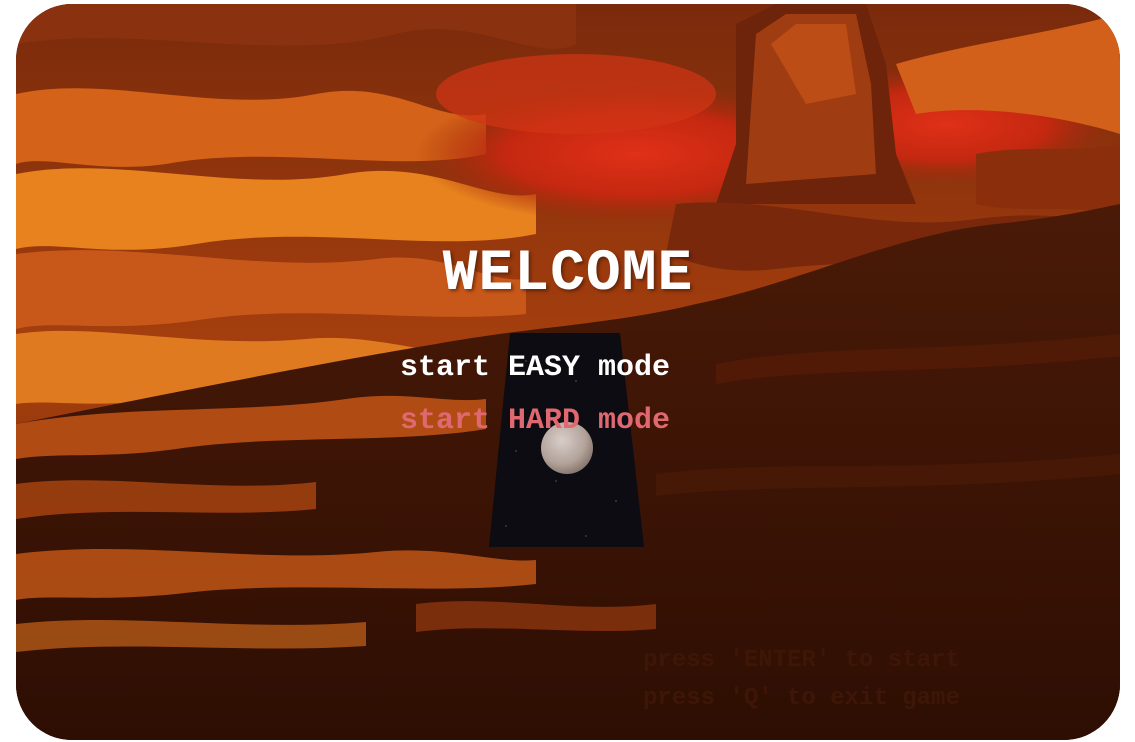 The image size is (1135, 742). What do you see at coordinates (535, 368) in the screenshot?
I see `start-easy-mode-option: start EASY mode` at bounding box center [535, 368].